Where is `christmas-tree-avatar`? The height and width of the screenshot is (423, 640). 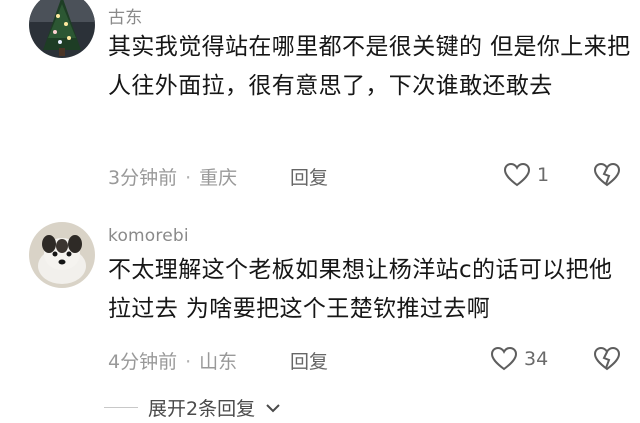 christmas-tree-avatar is located at coordinates (62, 29).